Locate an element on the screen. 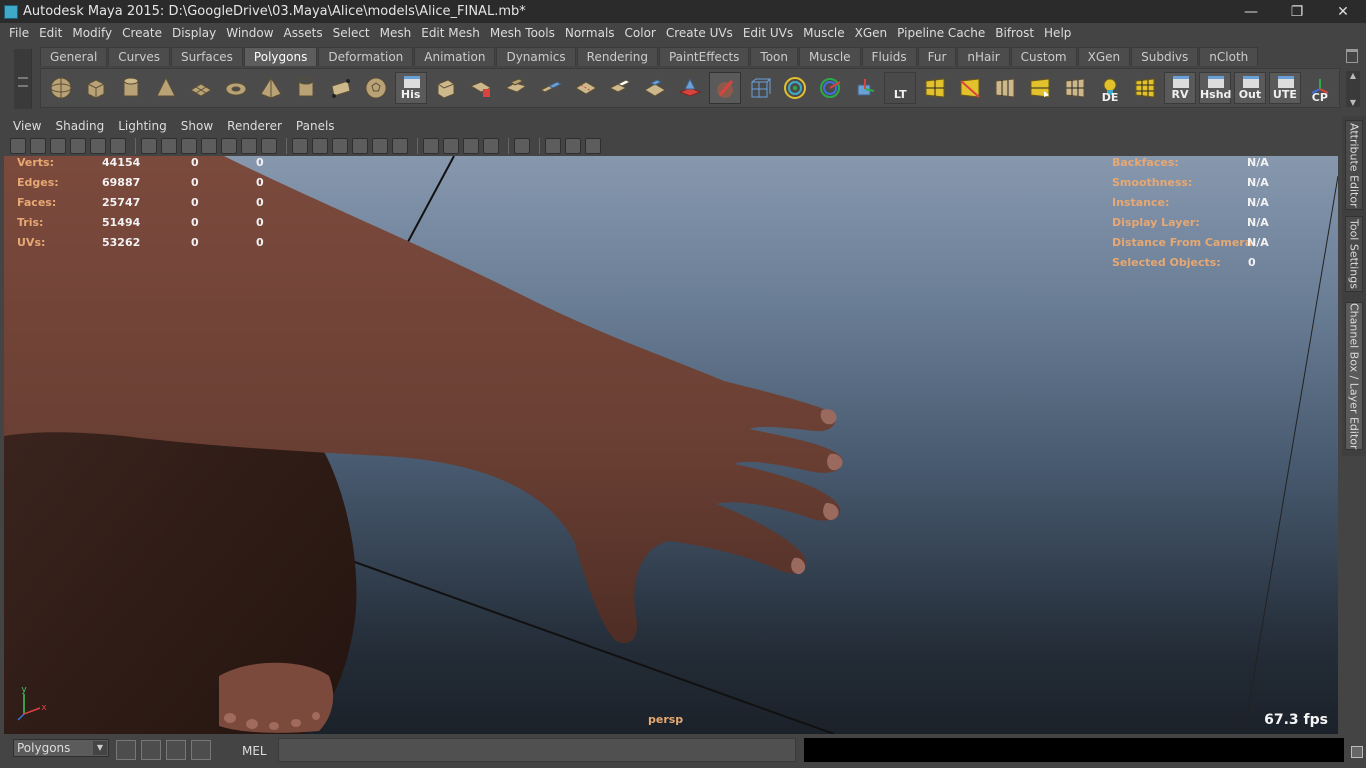 This screenshot has width=1366, height=768. textured-icon is located at coordinates (360, 146).